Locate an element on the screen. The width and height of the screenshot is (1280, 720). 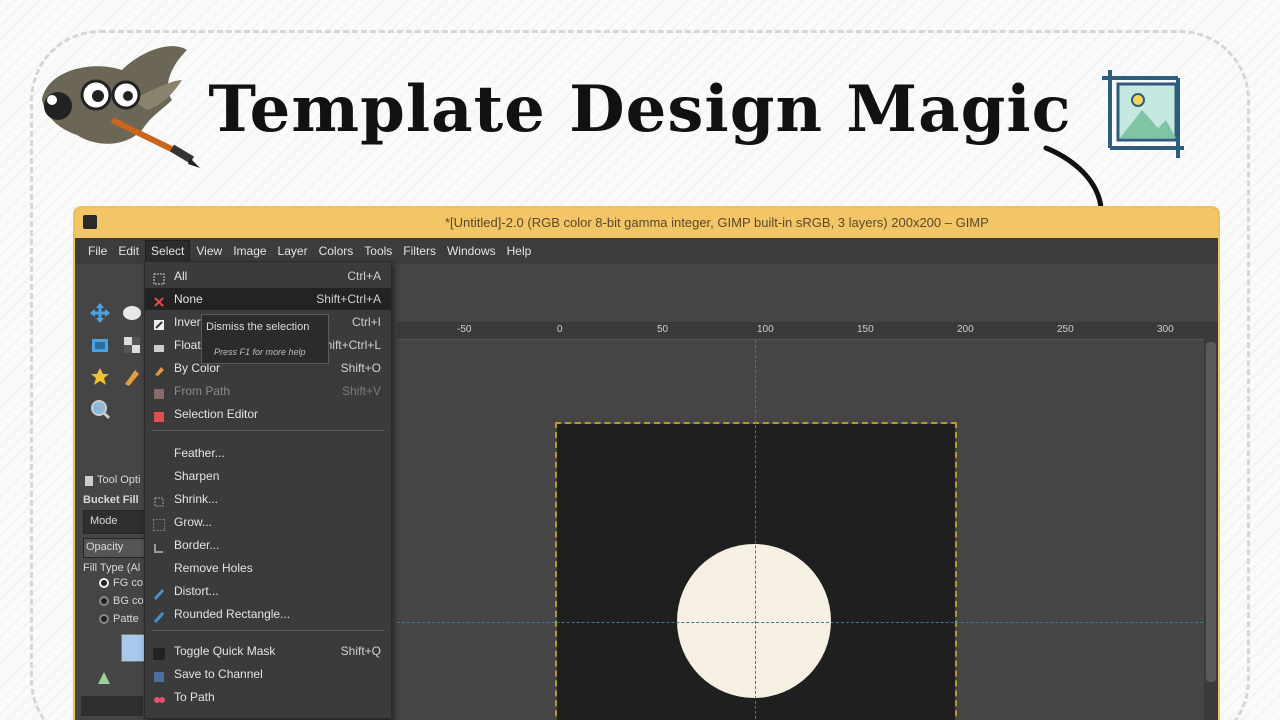
radio-bg is located at coordinates (104, 601).